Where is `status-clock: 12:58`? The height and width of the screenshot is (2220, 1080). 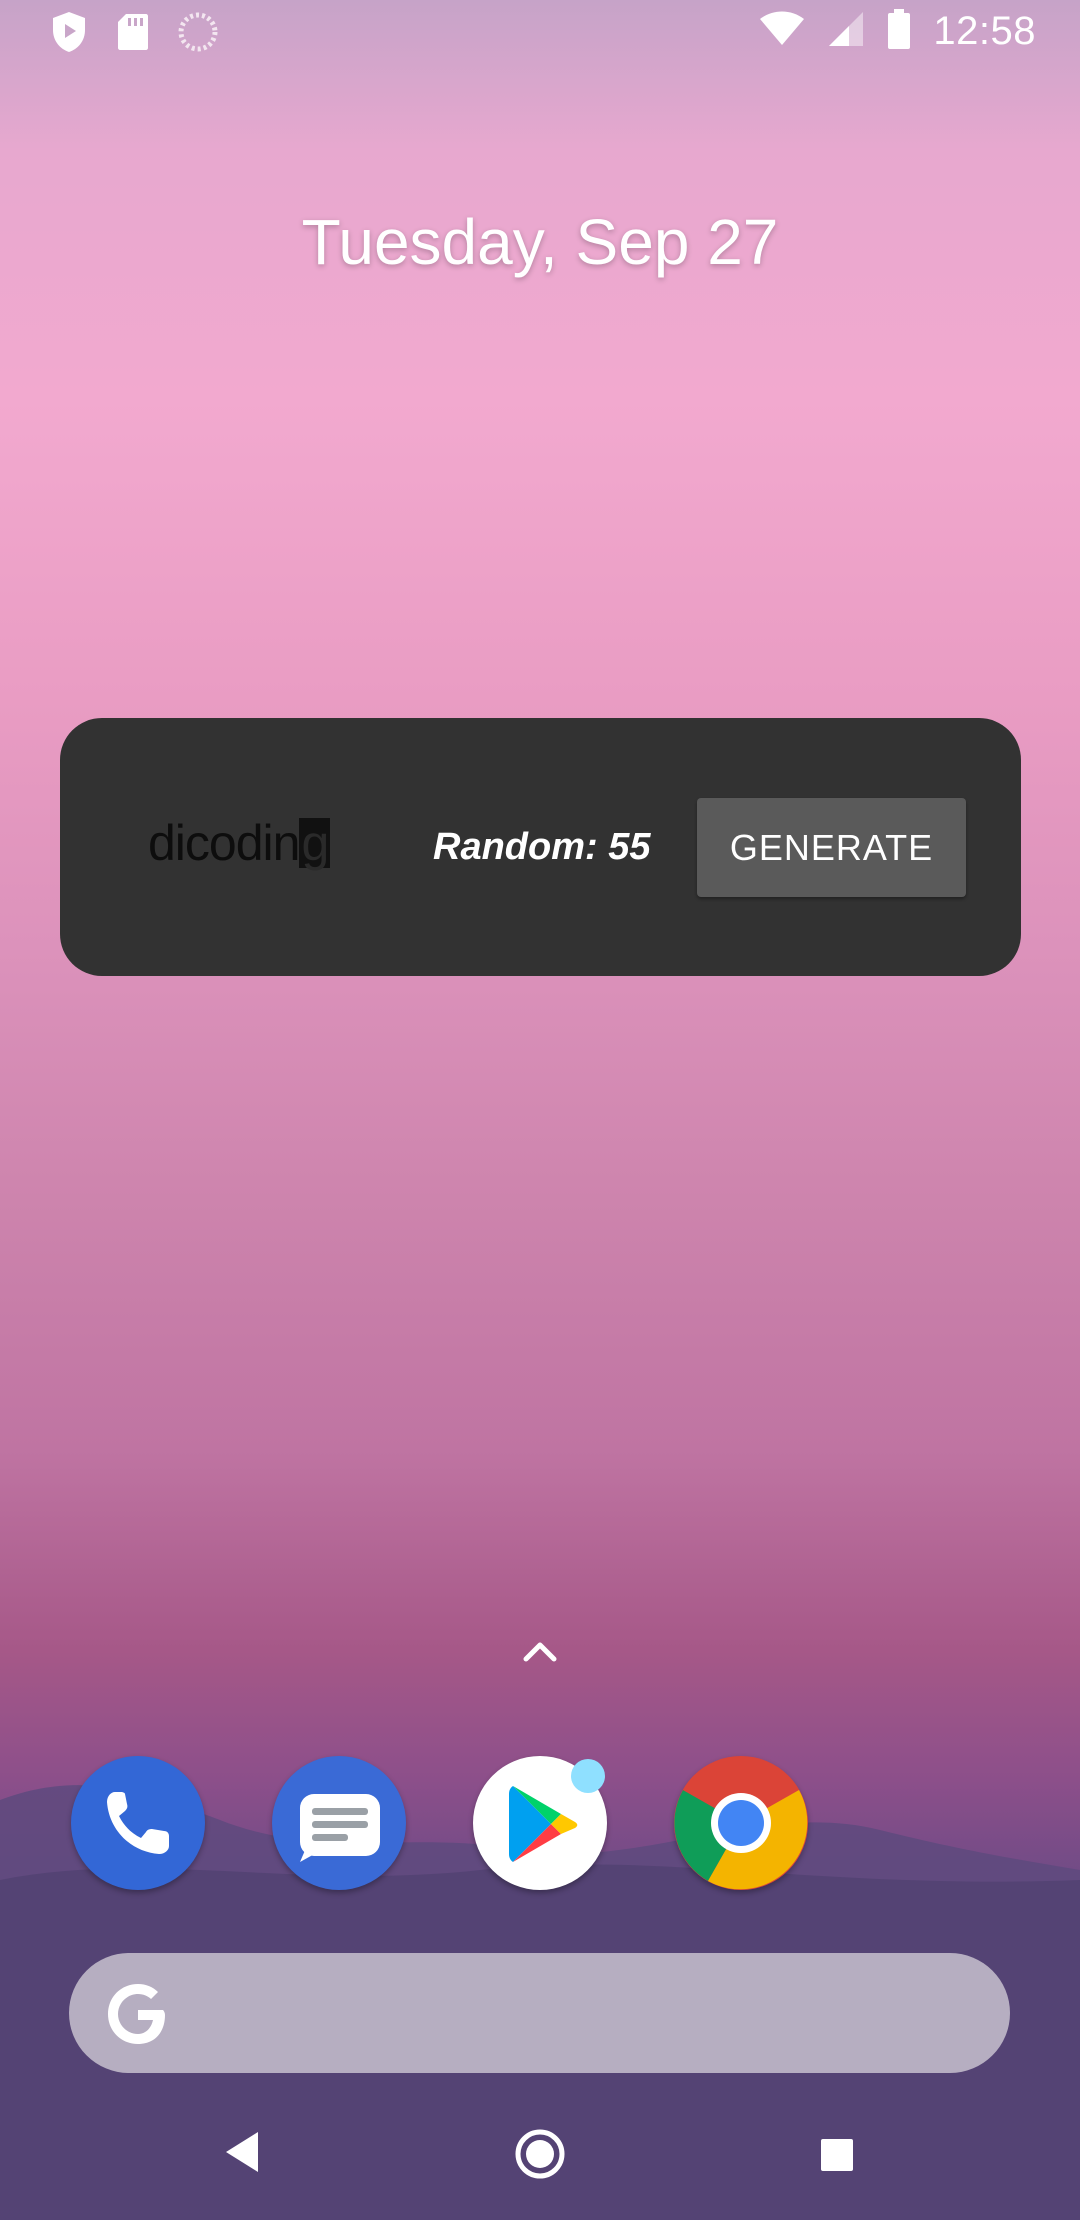
status-clock: 12:58 is located at coordinates (984, 31).